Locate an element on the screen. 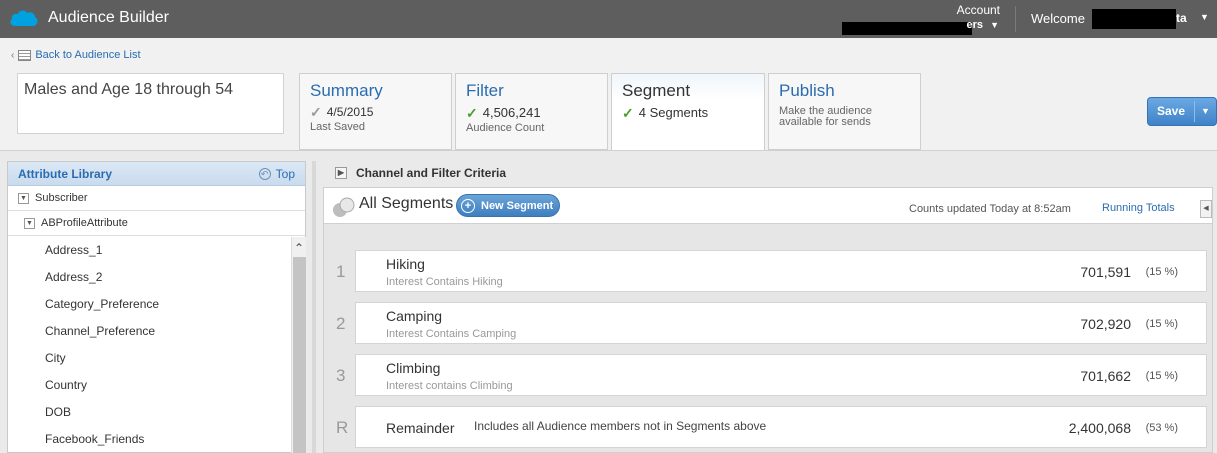 The height and width of the screenshot is (453, 1217). list-icon is located at coordinates (25, 55).